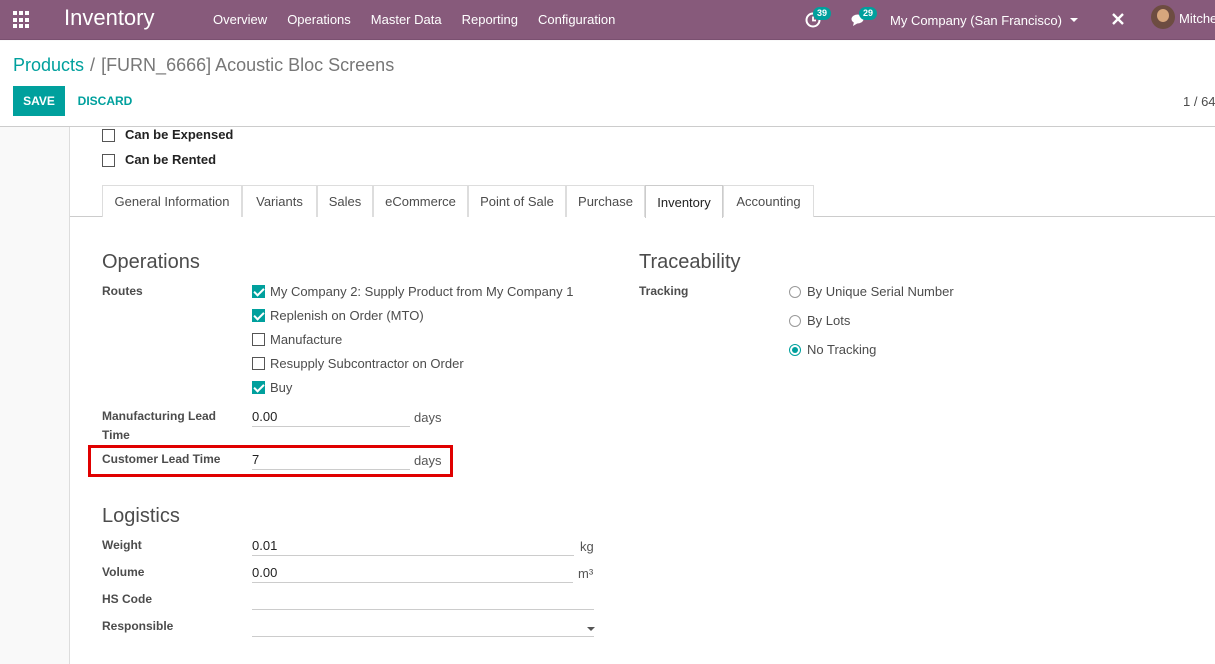  What do you see at coordinates (122, 291) in the screenshot?
I see `routes-label: Routes` at bounding box center [122, 291].